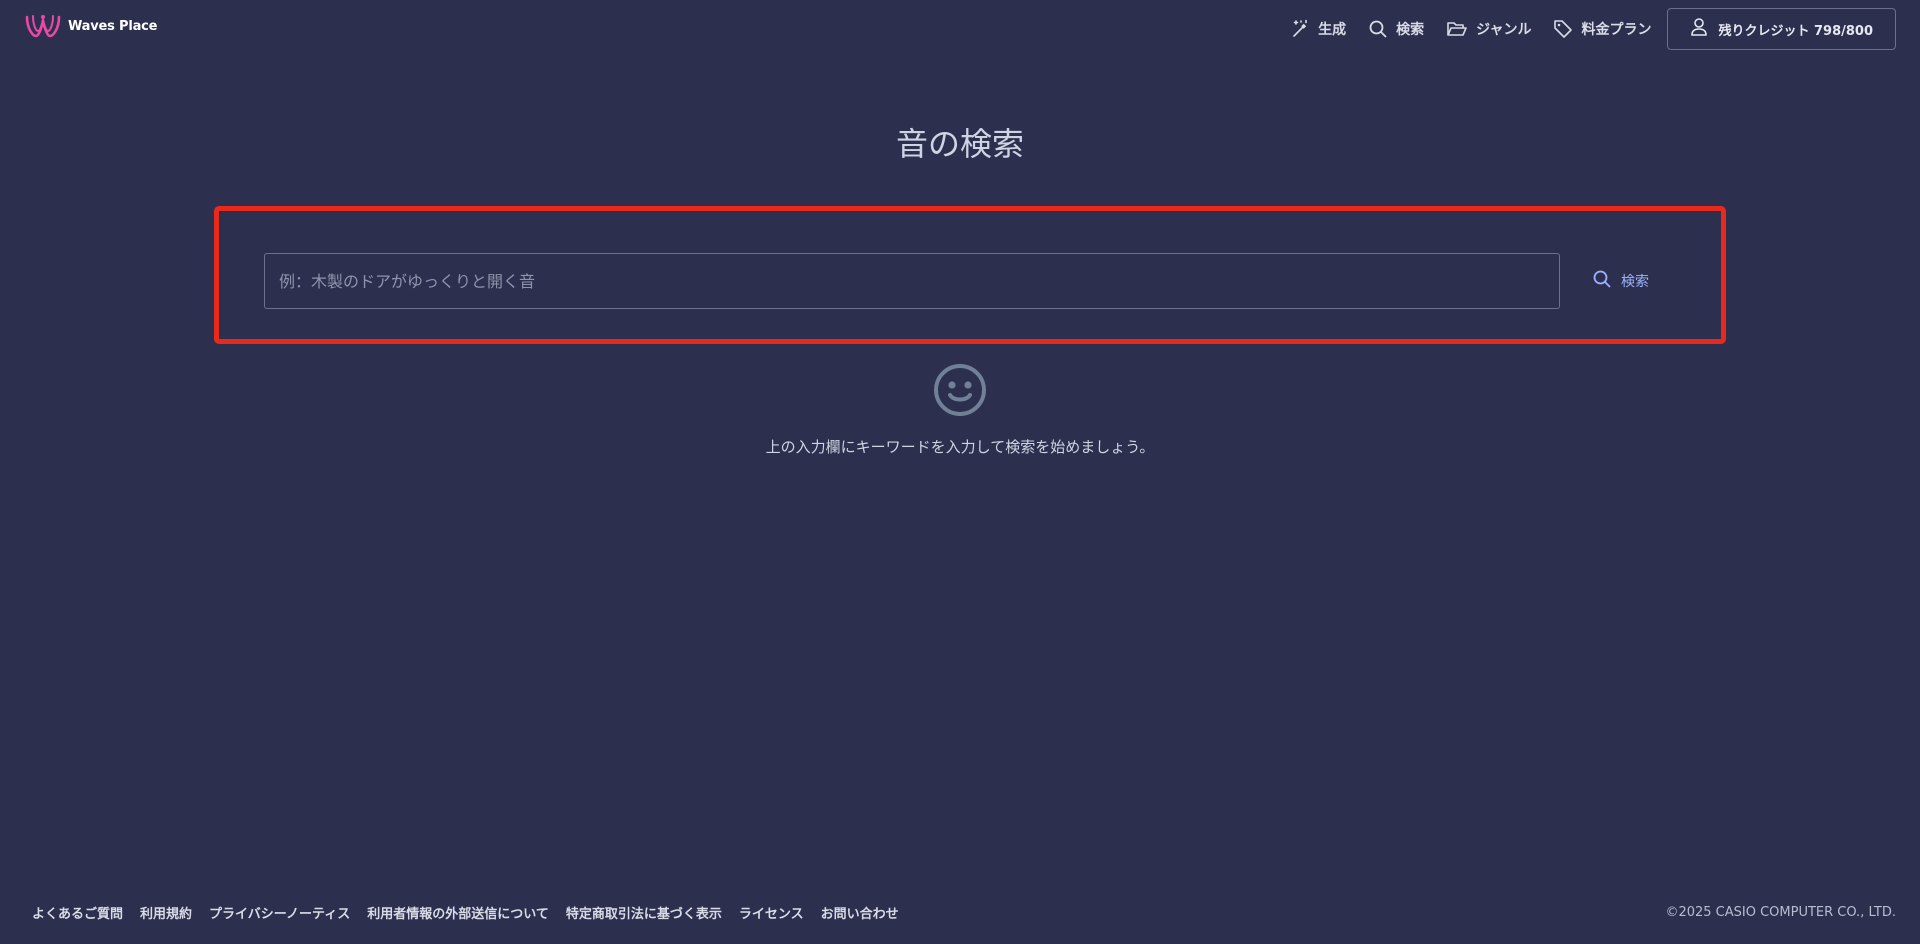 This screenshot has width=1920, height=944. I want to click on empty-state-message: 上の入力欄にキーワードを入力して検索を始めましょう。, so click(960, 447).